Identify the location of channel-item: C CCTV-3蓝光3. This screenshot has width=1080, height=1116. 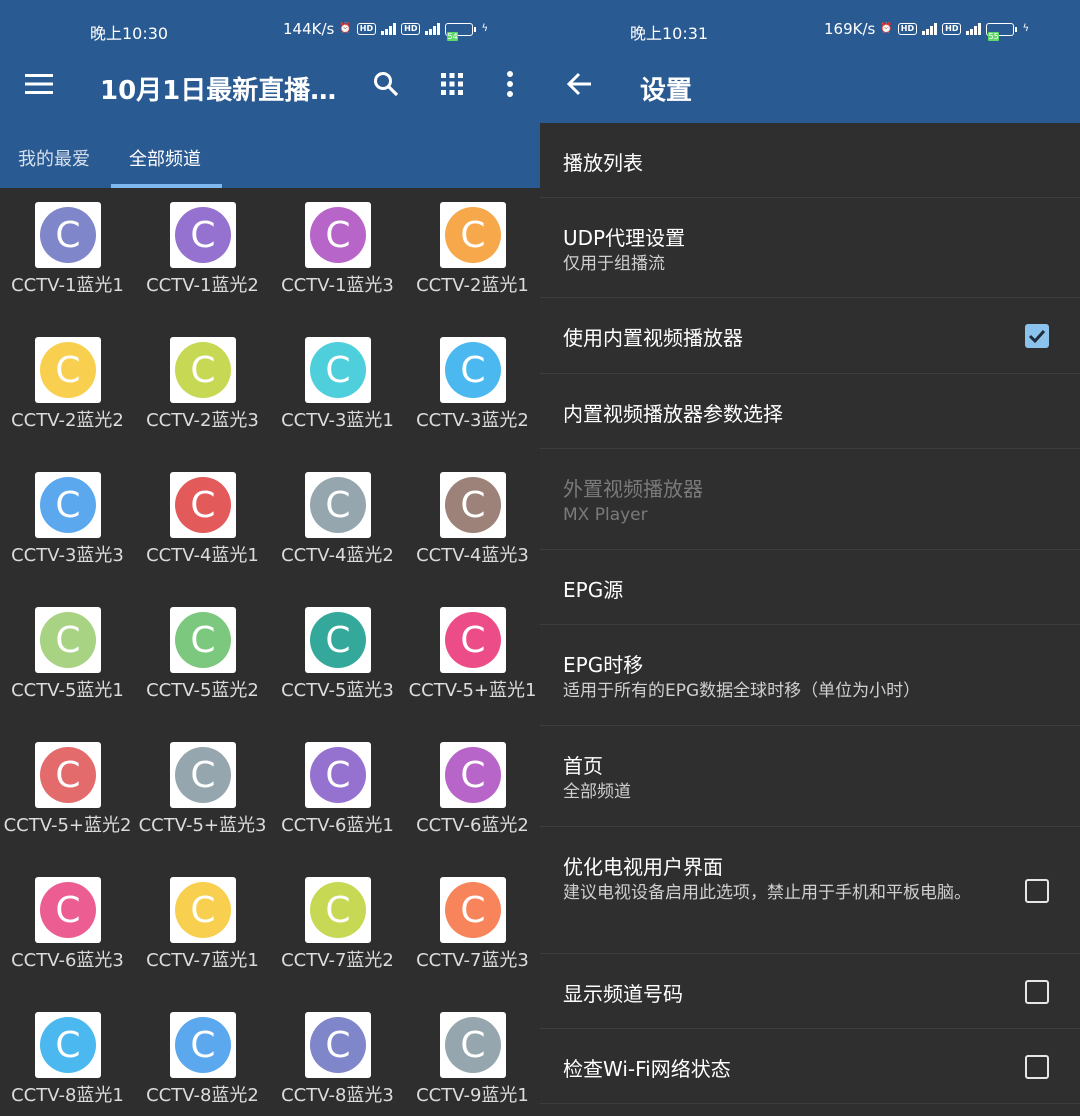
(67, 525).